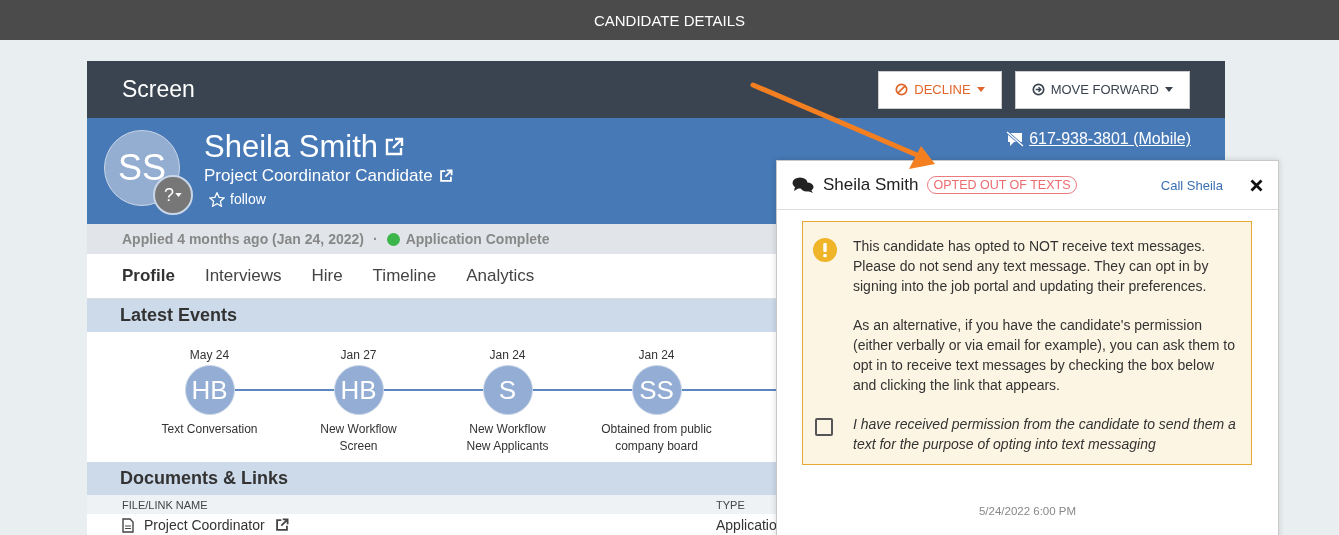 Image resolution: width=1339 pixels, height=535 pixels. I want to click on document-link: Project Coordinator, so click(204, 525).